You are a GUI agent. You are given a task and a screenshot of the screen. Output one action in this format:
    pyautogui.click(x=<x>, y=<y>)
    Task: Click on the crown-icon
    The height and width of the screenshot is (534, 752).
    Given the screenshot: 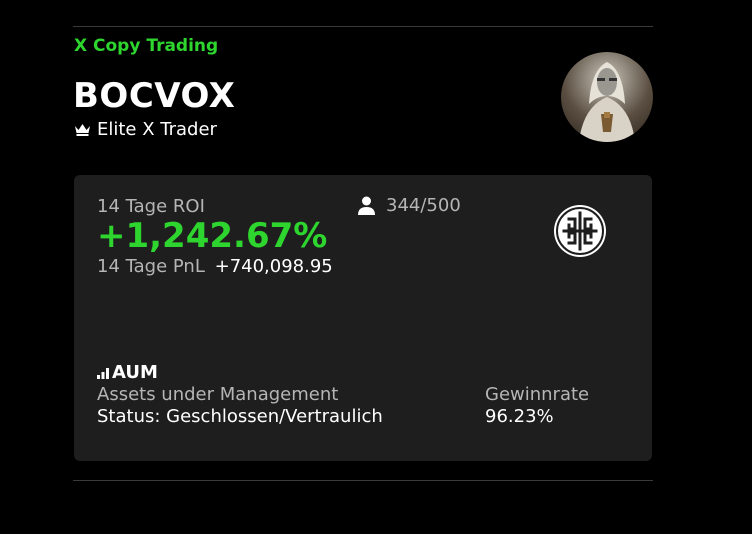 What is the action you would take?
    pyautogui.click(x=82, y=130)
    